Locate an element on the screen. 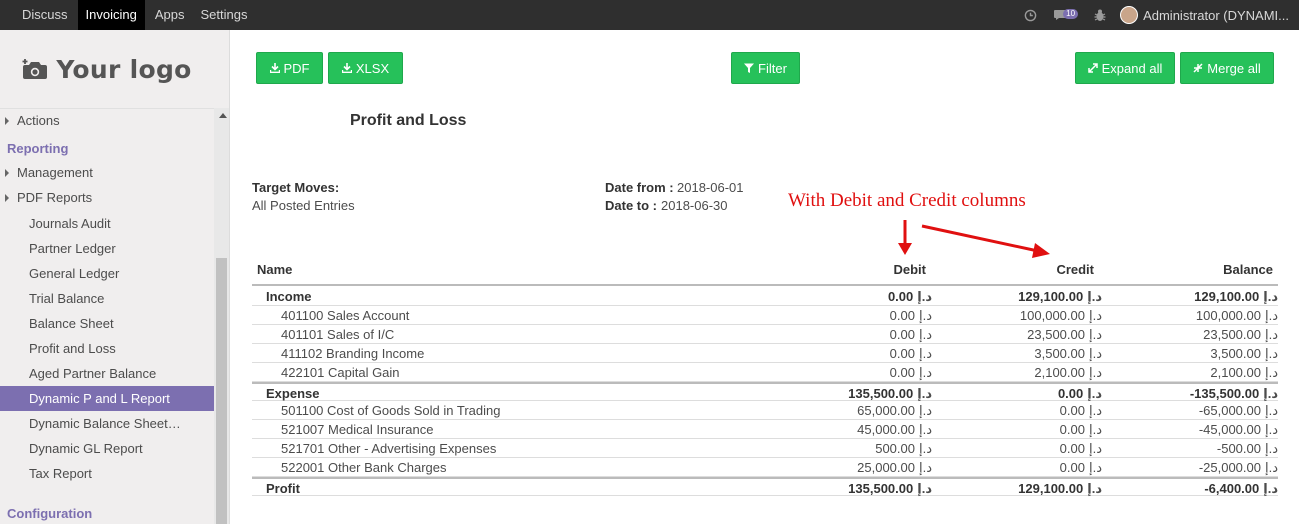  xlsx-button-label: XLSX is located at coordinates (372, 68).